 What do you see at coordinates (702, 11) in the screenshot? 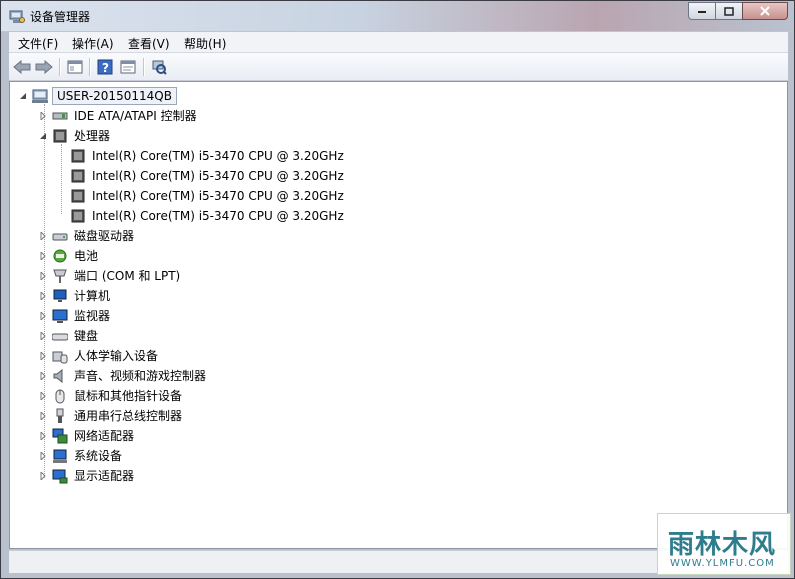
I see `minimize-button` at bounding box center [702, 11].